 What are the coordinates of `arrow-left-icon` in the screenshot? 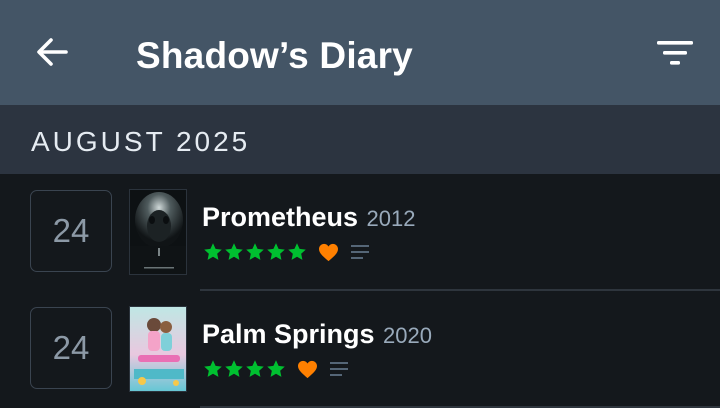 It's located at (52, 52).